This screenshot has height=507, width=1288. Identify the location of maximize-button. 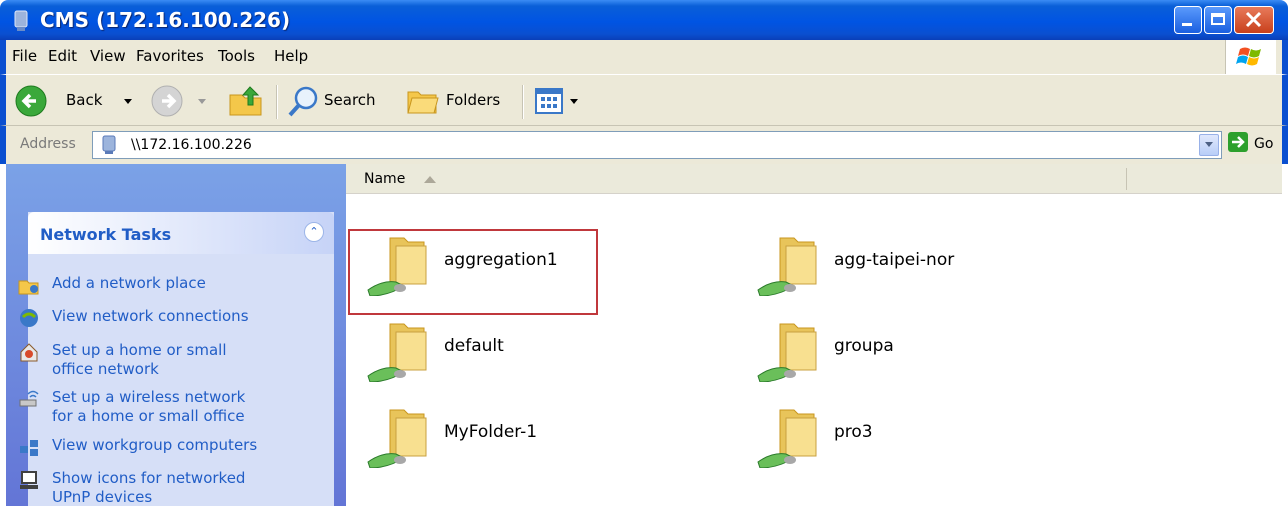
(1218, 20).